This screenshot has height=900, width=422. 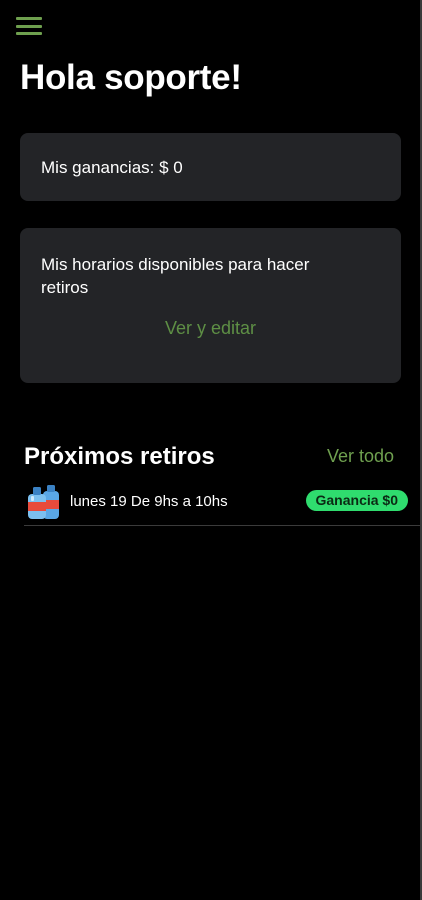 I want to click on water-bottles-icon, so click(x=43, y=502).